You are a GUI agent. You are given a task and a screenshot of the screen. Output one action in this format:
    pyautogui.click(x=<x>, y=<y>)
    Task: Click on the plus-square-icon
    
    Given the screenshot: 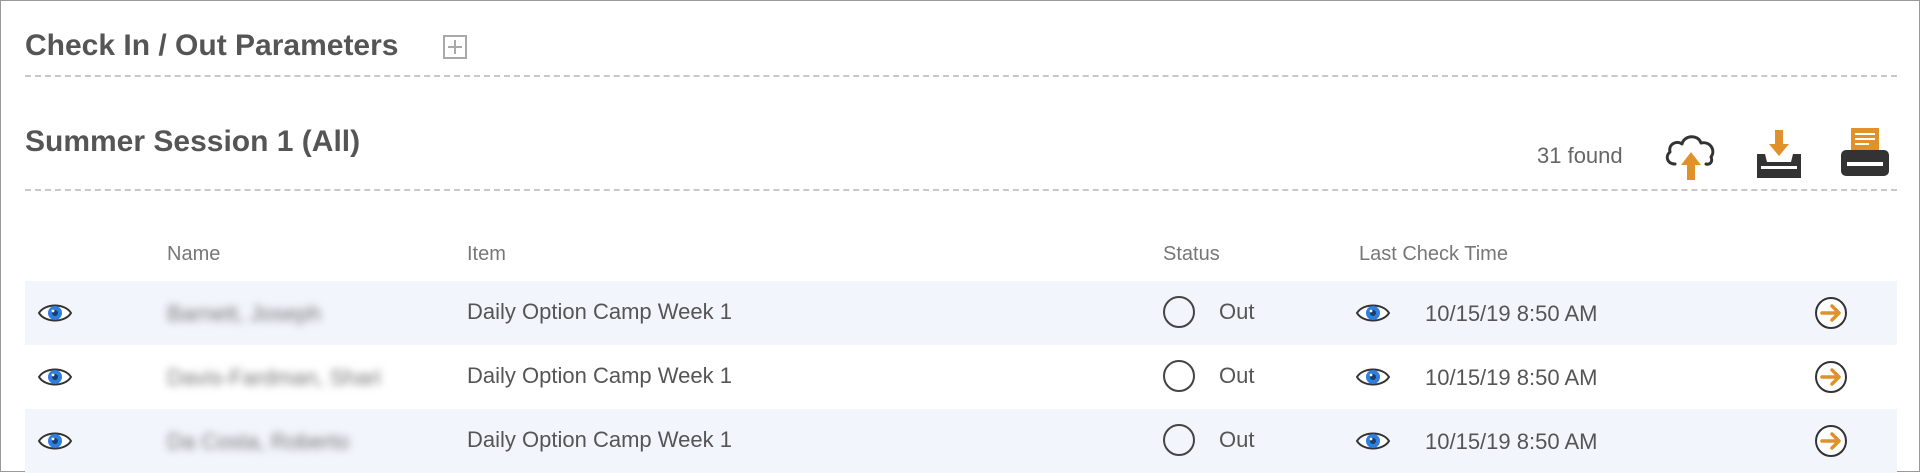 What is the action you would take?
    pyautogui.click(x=455, y=47)
    